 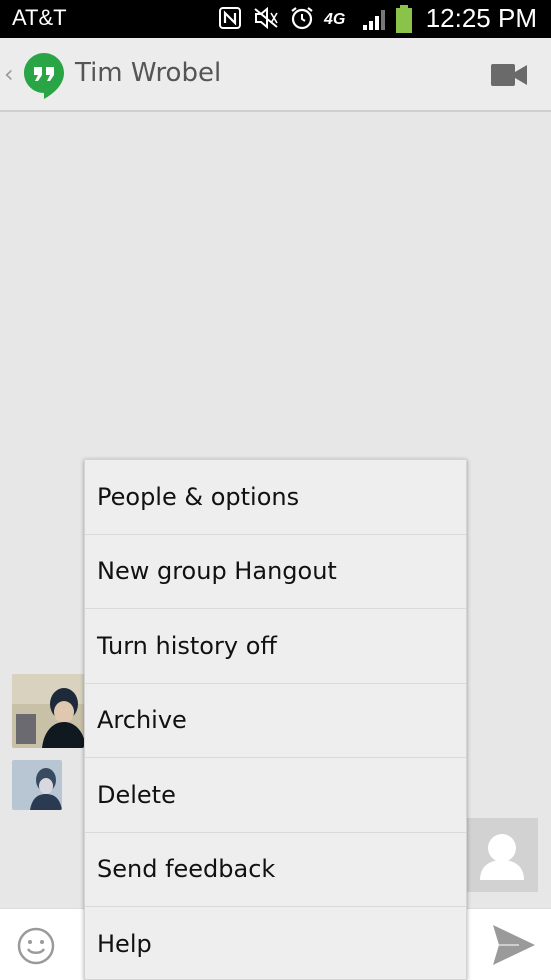 What do you see at coordinates (374, 20) in the screenshot?
I see `signal-icon` at bounding box center [374, 20].